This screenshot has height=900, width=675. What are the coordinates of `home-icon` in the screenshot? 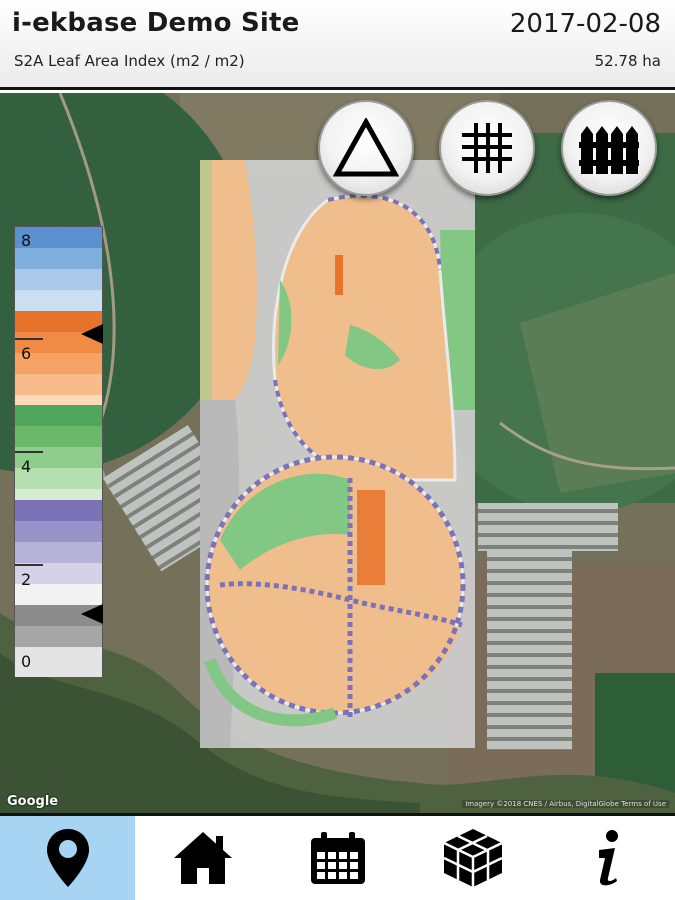 It's located at (202, 858).